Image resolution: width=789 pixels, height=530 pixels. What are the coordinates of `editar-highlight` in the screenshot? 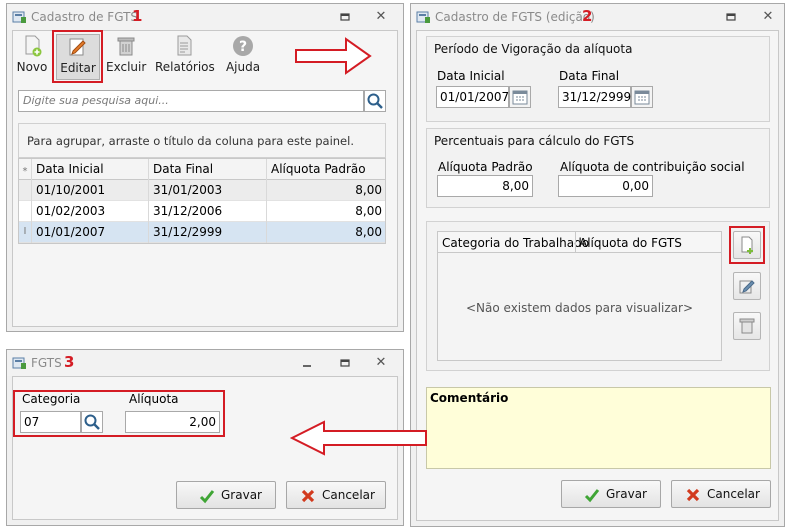 It's located at (77, 56).